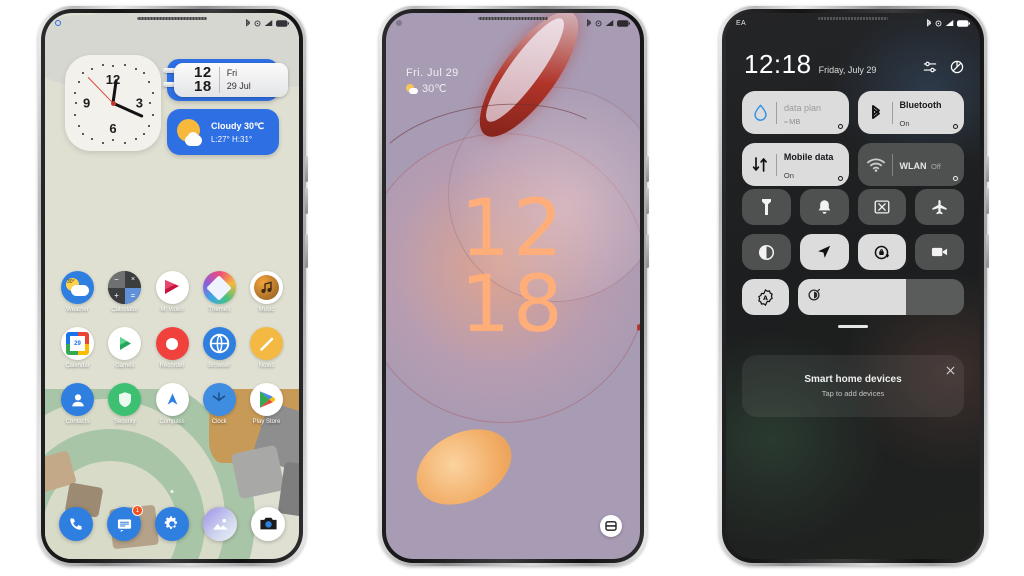 The image size is (1024, 576). I want to click on dock: 1, so click(172, 523).